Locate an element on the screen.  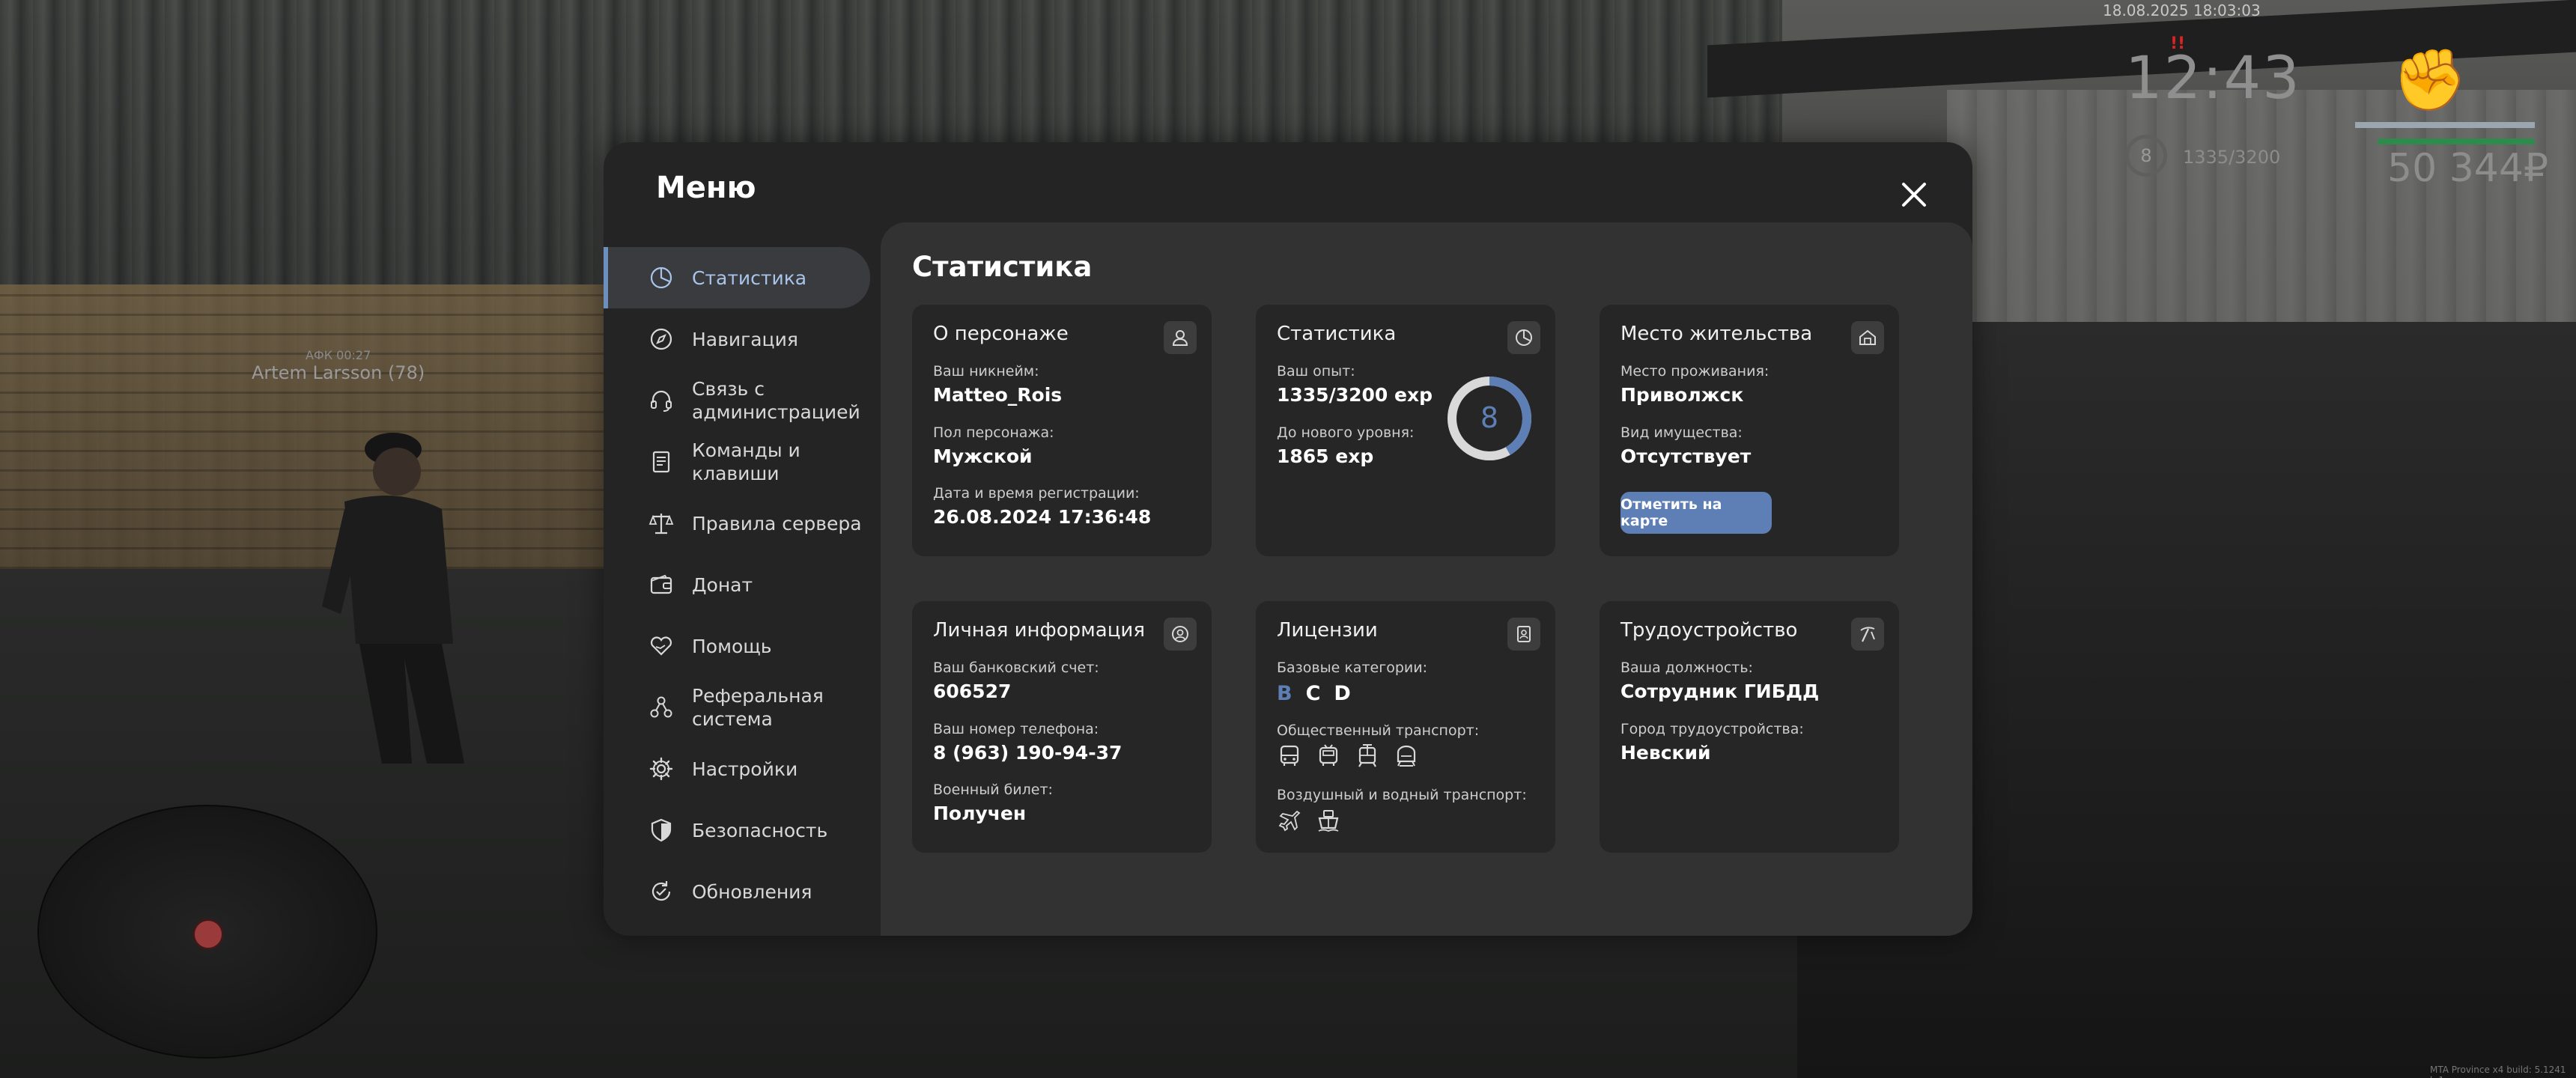
scales-icon is located at coordinates (661, 524).